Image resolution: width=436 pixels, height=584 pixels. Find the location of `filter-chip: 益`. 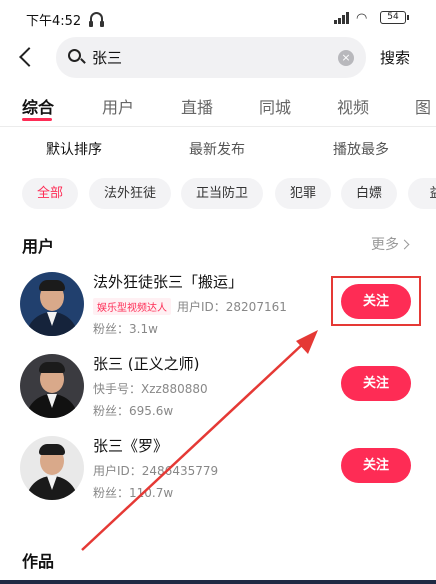

filter-chip: 益 is located at coordinates (422, 193).